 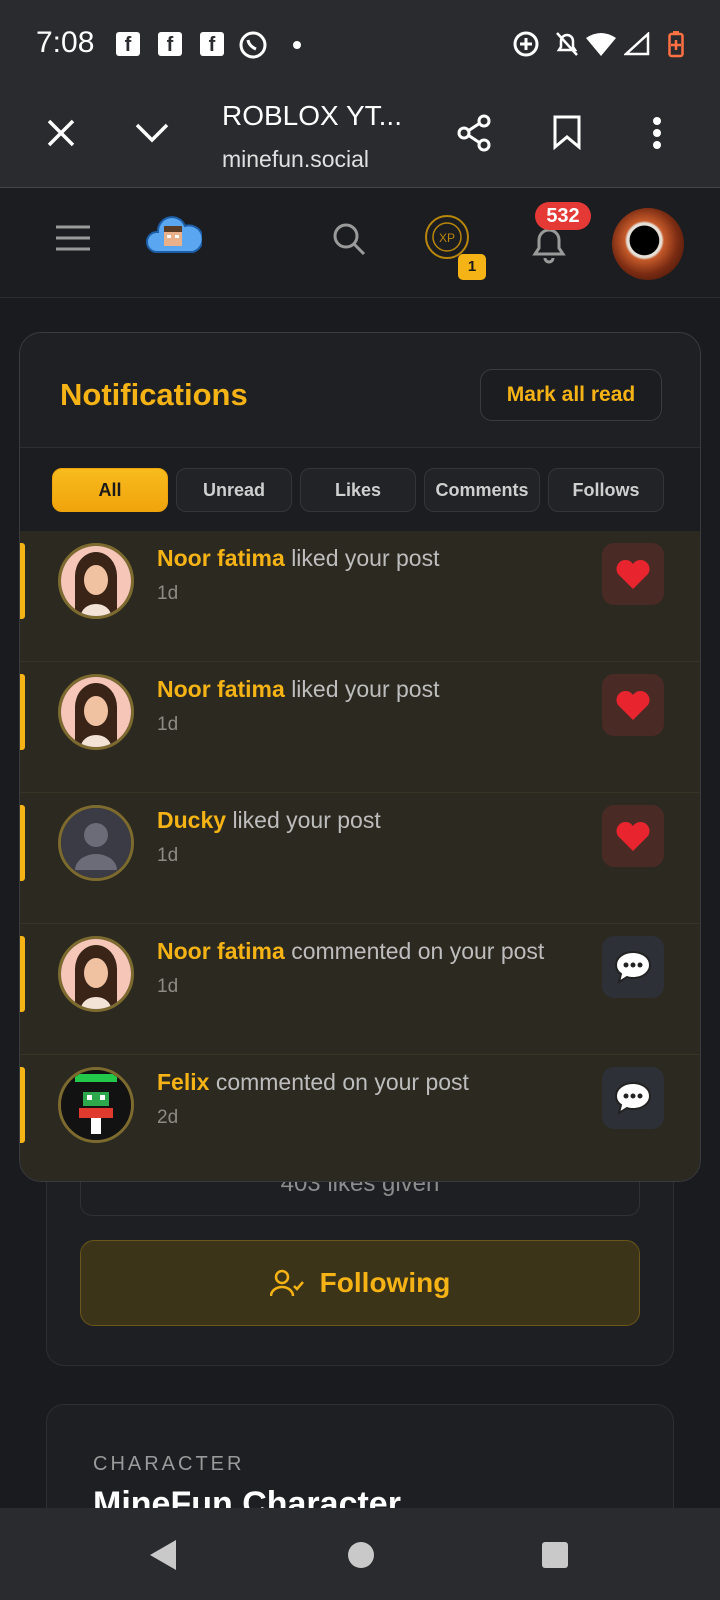 I want to click on close-icon, so click(x=61, y=133).